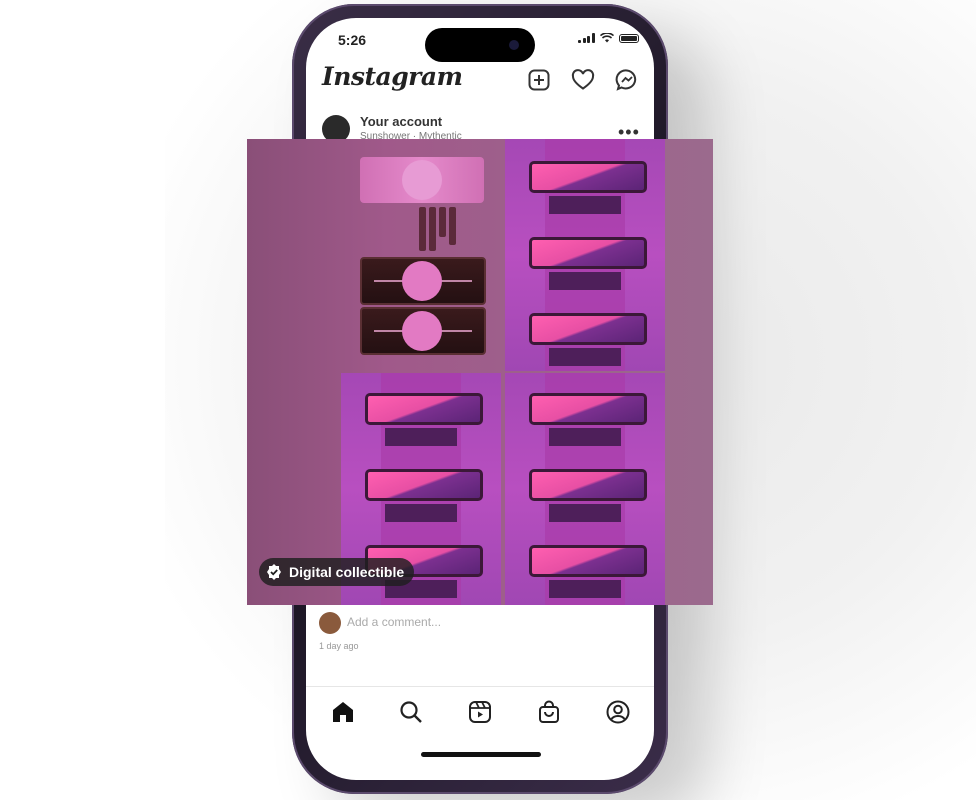 The height and width of the screenshot is (800, 976). Describe the element at coordinates (586, 38) in the screenshot. I see `cellular-icon` at that location.